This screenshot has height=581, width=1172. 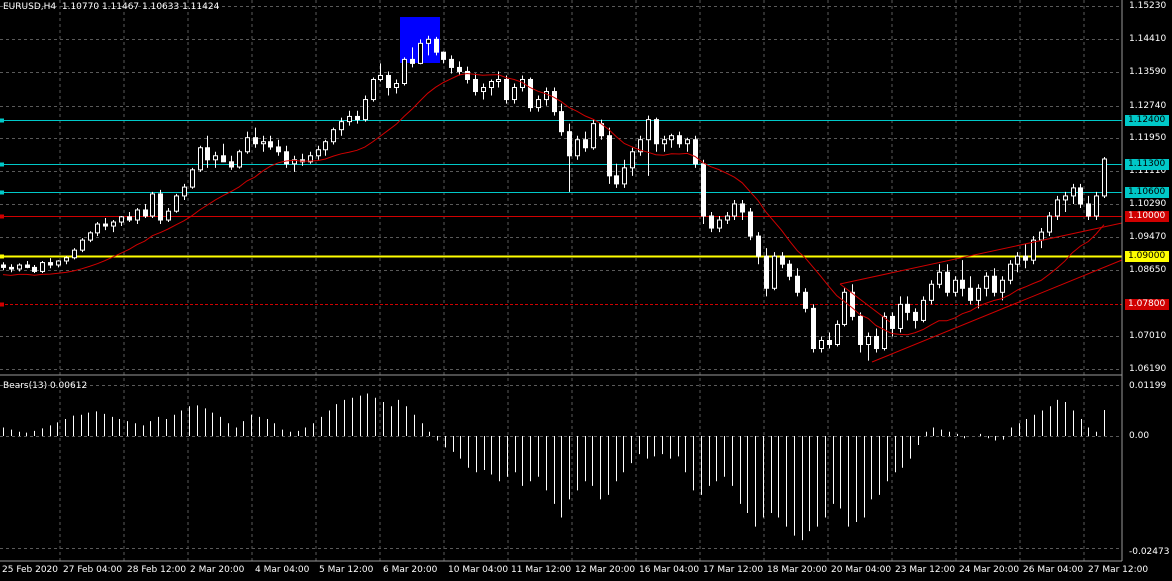 What do you see at coordinates (925, 570) in the screenshot?
I see `time-label: 23 Mar 12:00` at bounding box center [925, 570].